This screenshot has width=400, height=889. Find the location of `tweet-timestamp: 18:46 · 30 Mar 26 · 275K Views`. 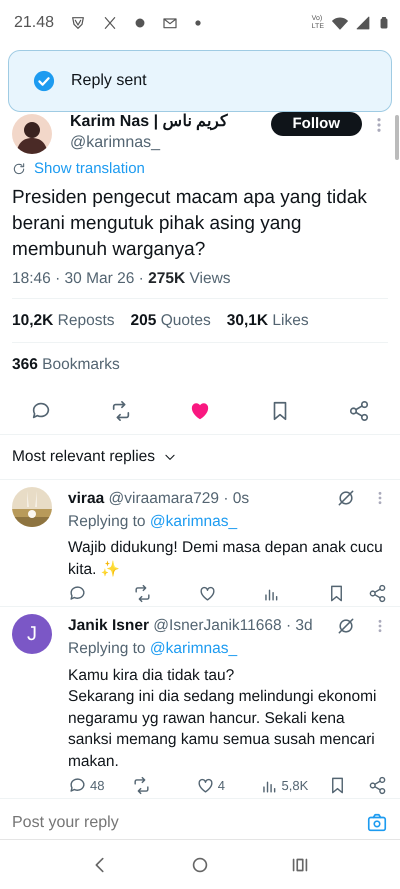

tweet-timestamp: 18:46 · 30 Mar 26 · 275K Views is located at coordinates (122, 278).